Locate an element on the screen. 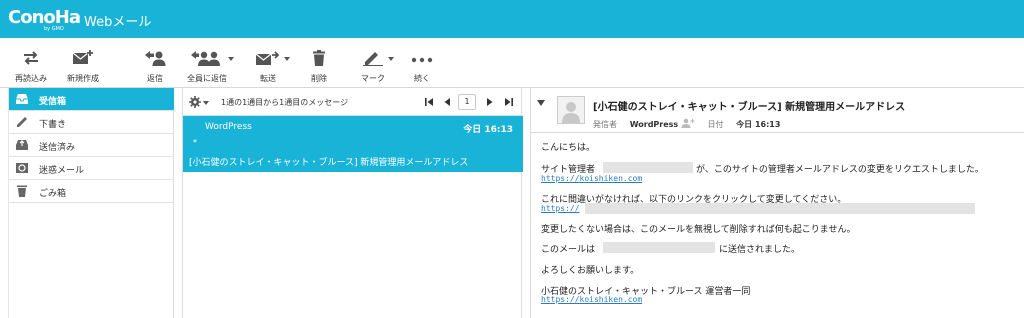  date-label: 日付 is located at coordinates (715, 124).